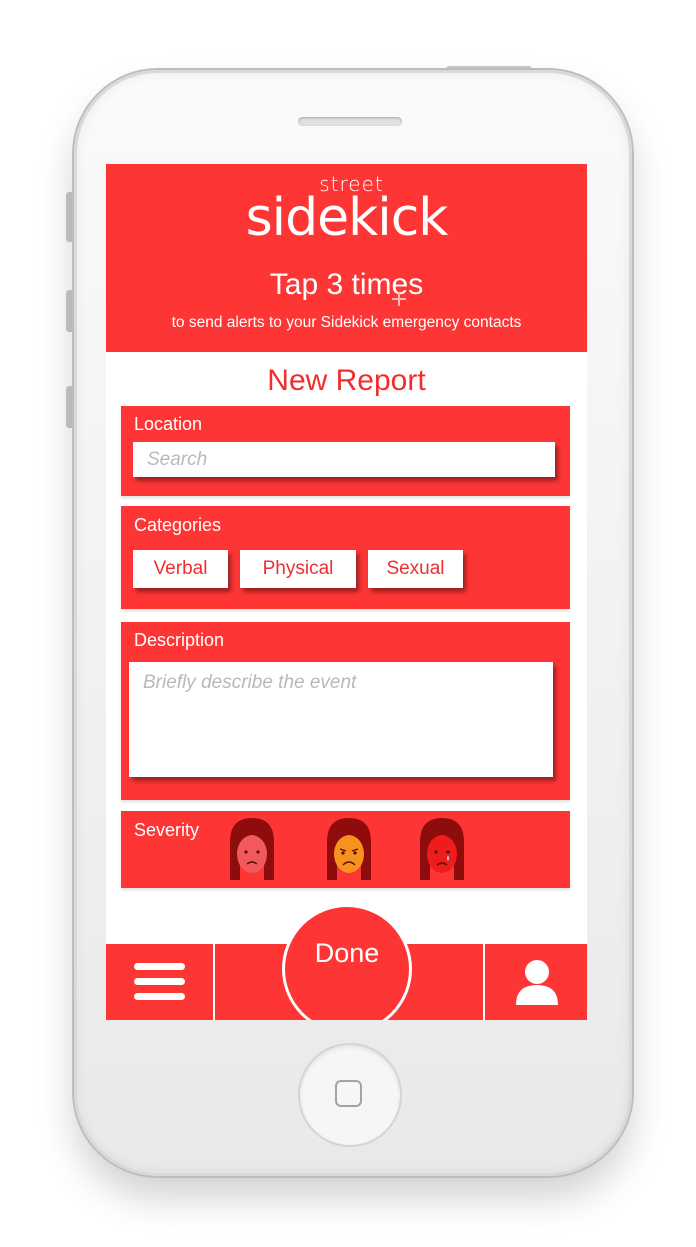 The width and height of the screenshot is (696, 1247). I want to click on categories-panel: Categories Verbal Physical Sexual, so click(345, 557).